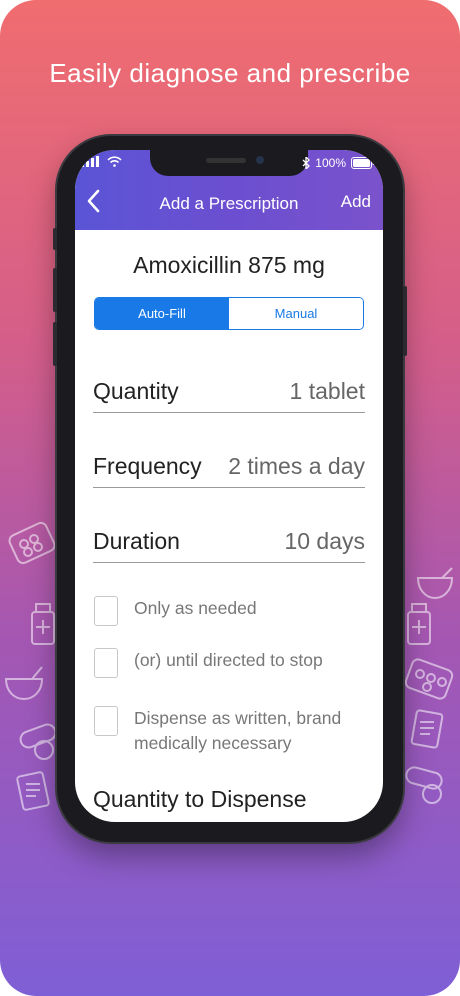 The width and height of the screenshot is (460, 996). I want to click on fill-mode-segmented-control: Auto-Fill Manual, so click(229, 313).